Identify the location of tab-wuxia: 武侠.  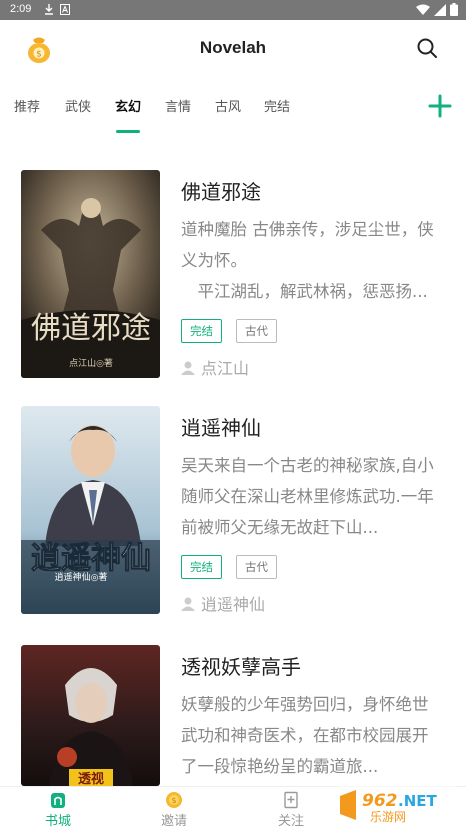
(78, 105).